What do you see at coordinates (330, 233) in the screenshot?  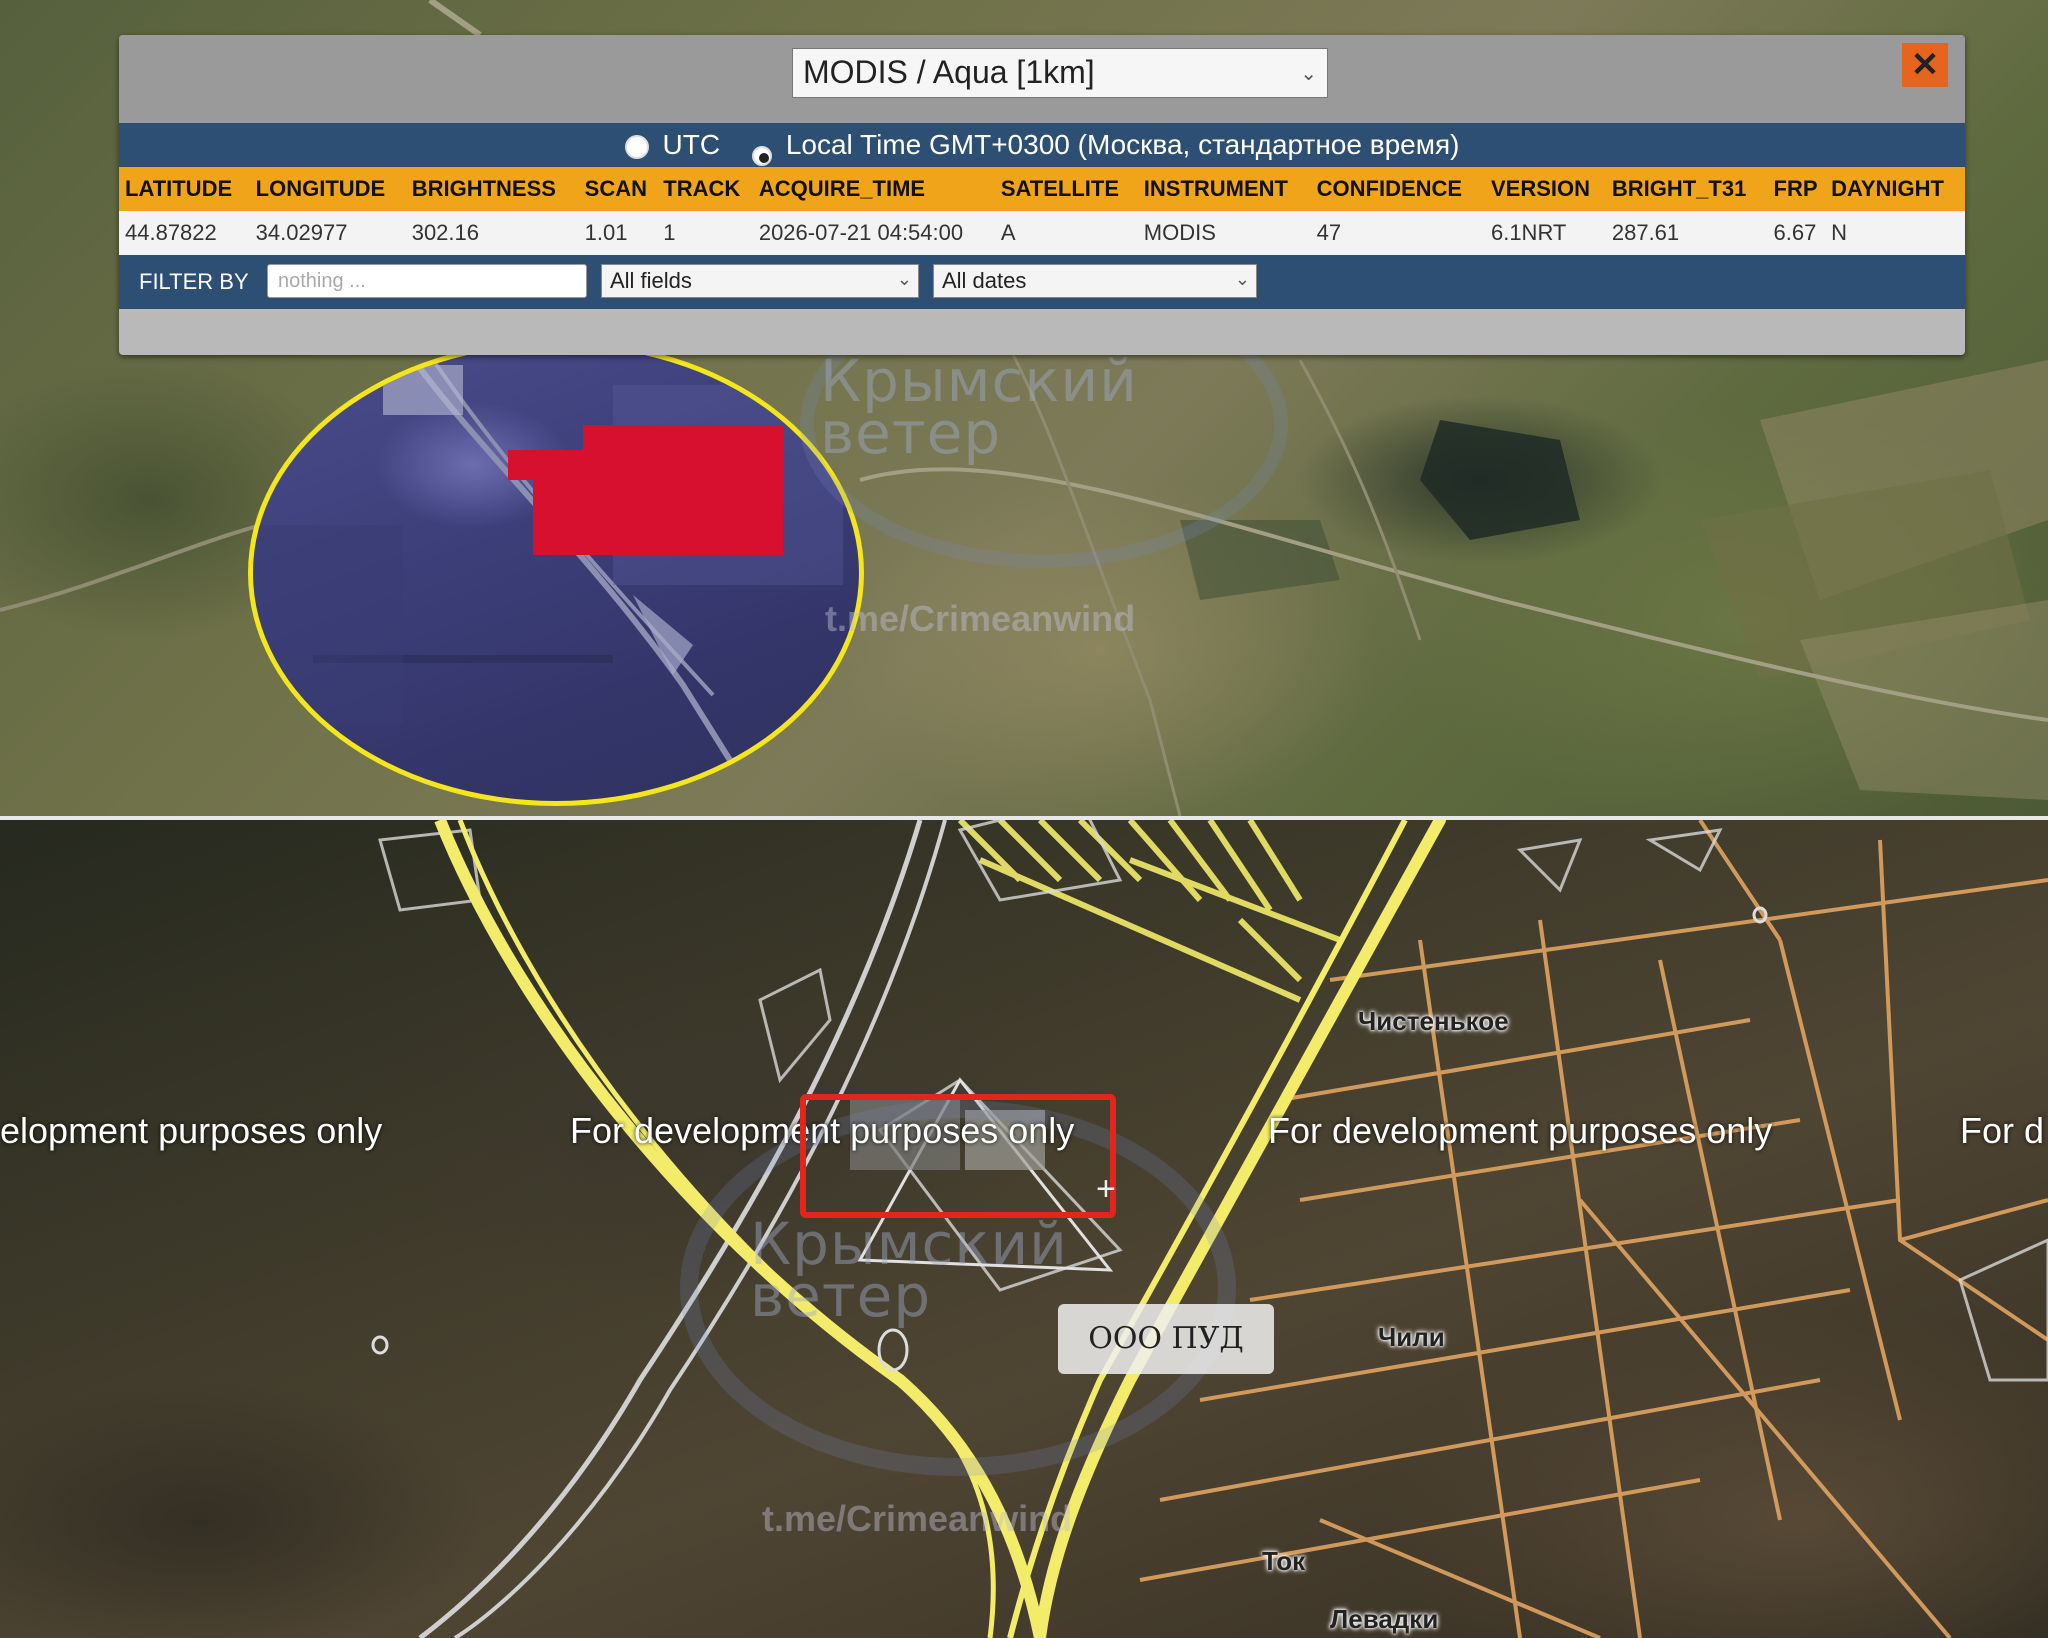 I see `table-cell: 34.02977` at bounding box center [330, 233].